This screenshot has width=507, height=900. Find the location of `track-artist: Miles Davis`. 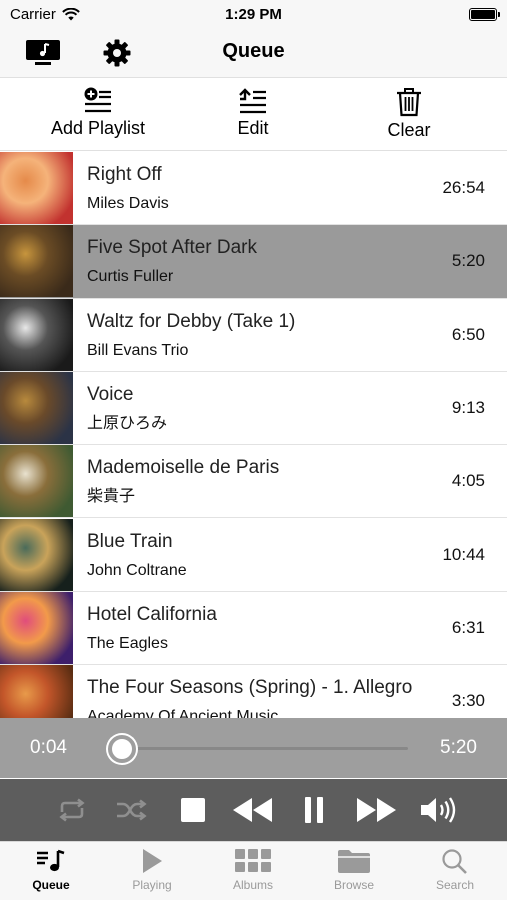

track-artist: Miles Davis is located at coordinates (128, 204).